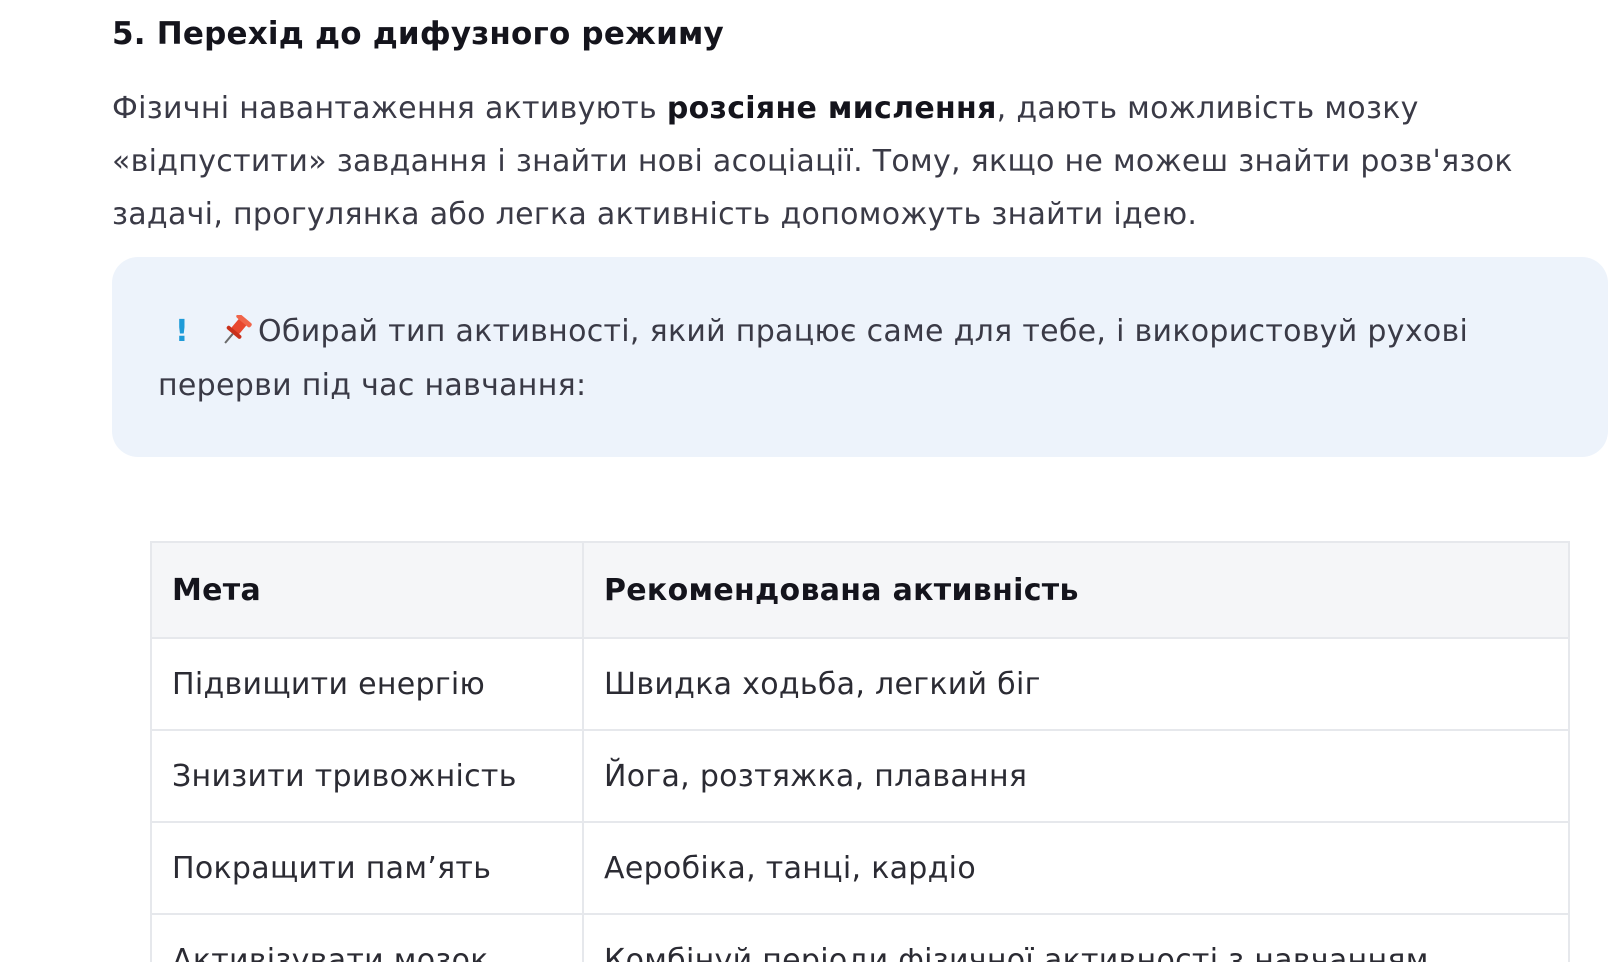  What do you see at coordinates (1076, 868) in the screenshot?
I see `cell-activity: Аеробіка, танці, кардіо` at bounding box center [1076, 868].